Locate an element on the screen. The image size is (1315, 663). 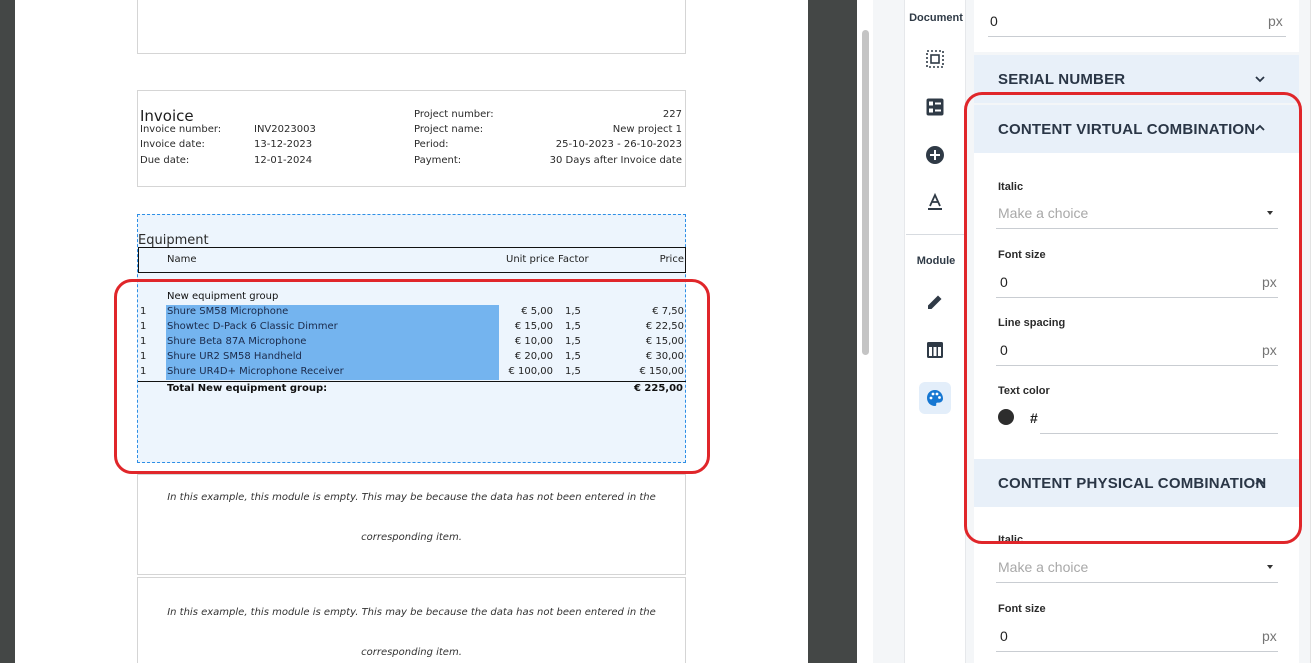
payment-label: Payment: is located at coordinates (438, 160).